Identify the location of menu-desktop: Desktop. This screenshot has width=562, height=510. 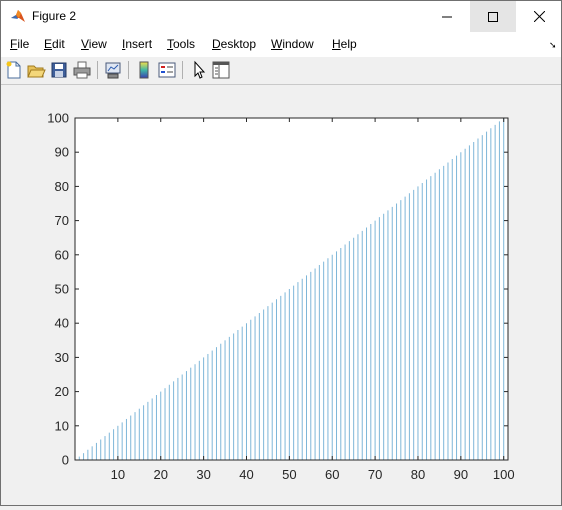
(234, 44).